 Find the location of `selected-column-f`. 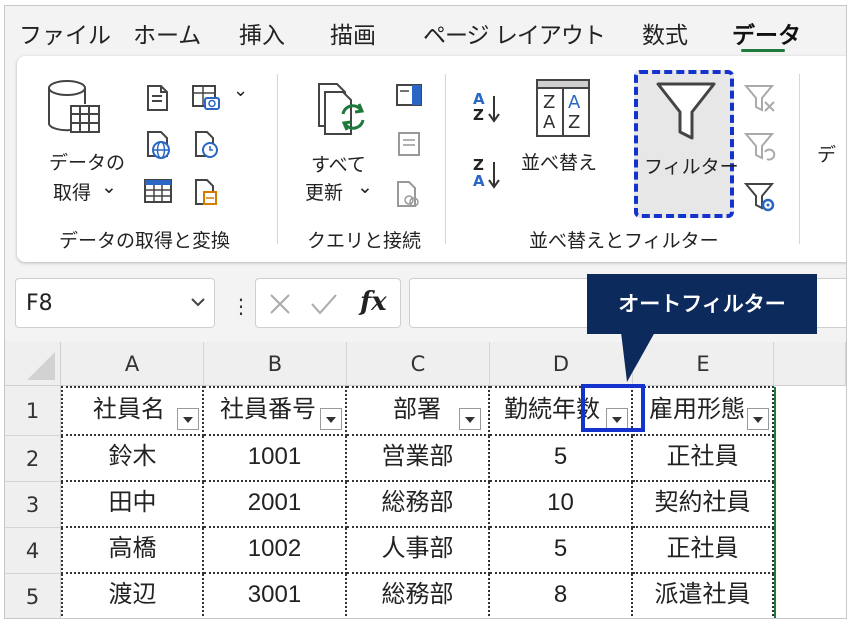

selected-column-f is located at coordinates (810, 502).